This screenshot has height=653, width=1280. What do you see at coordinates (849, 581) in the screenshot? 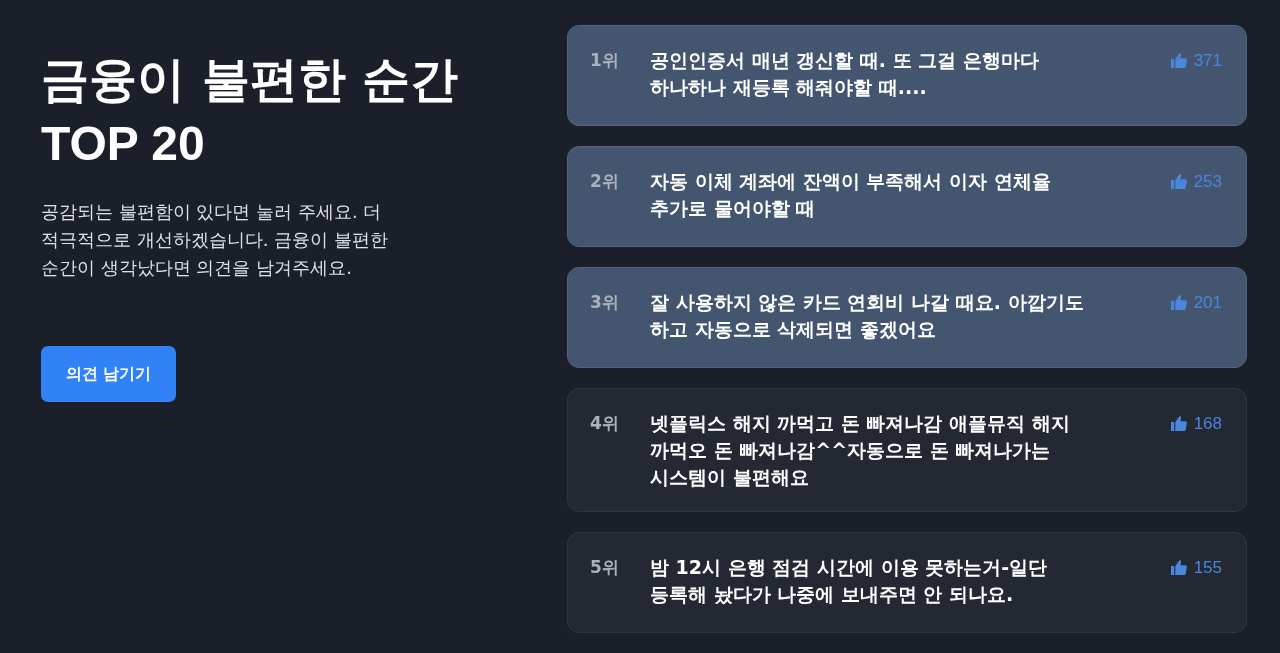
I see `complaint-text: 밤 12시 은행 점검 시간에 이용 못하는거-일단 등록해 놨다가 나중에 보내주면 안 되나요.` at bounding box center [849, 581].